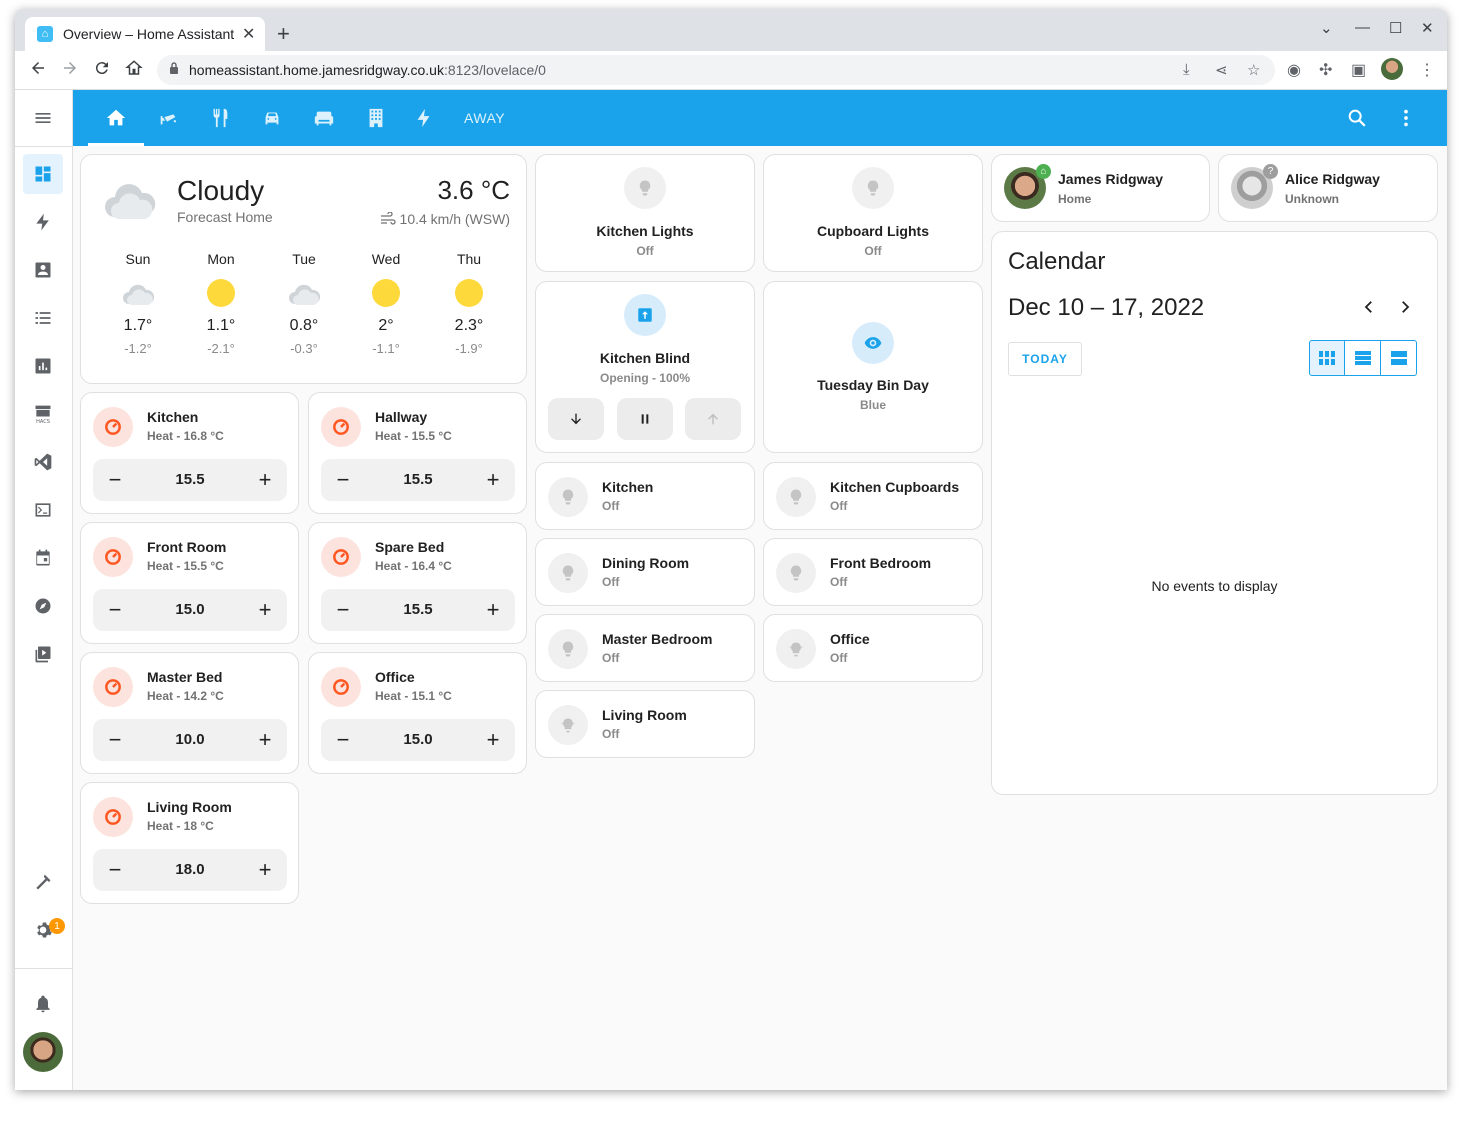  Describe the element at coordinates (248, 34) in the screenshot. I see `close-tab-icon: ✕` at that location.